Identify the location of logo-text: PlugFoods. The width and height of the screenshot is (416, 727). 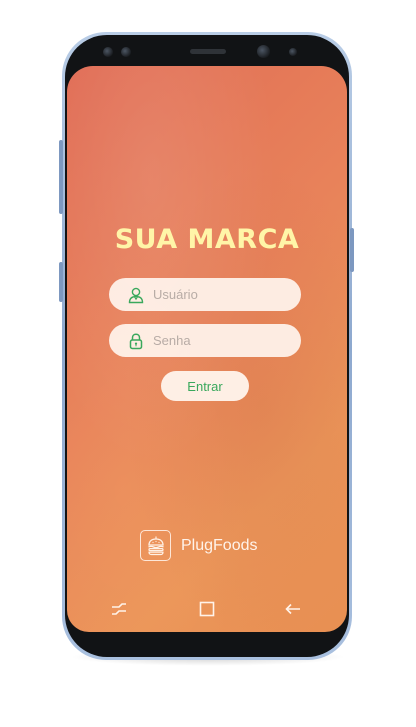
(219, 545).